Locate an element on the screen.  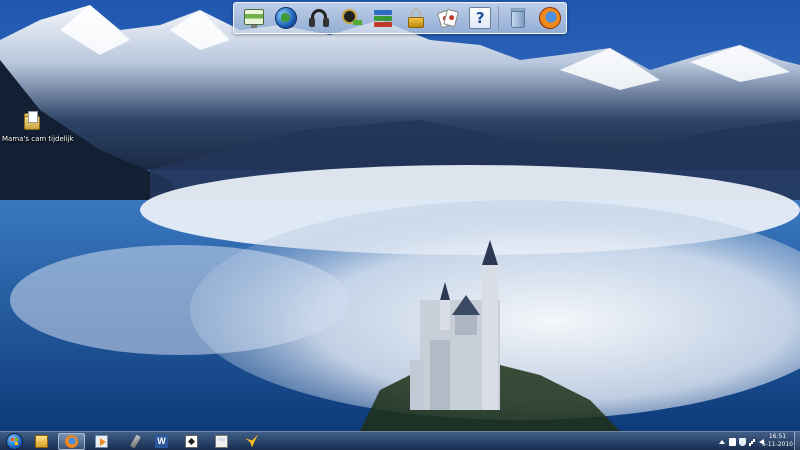
word-icon: W is located at coordinates (161, 441).